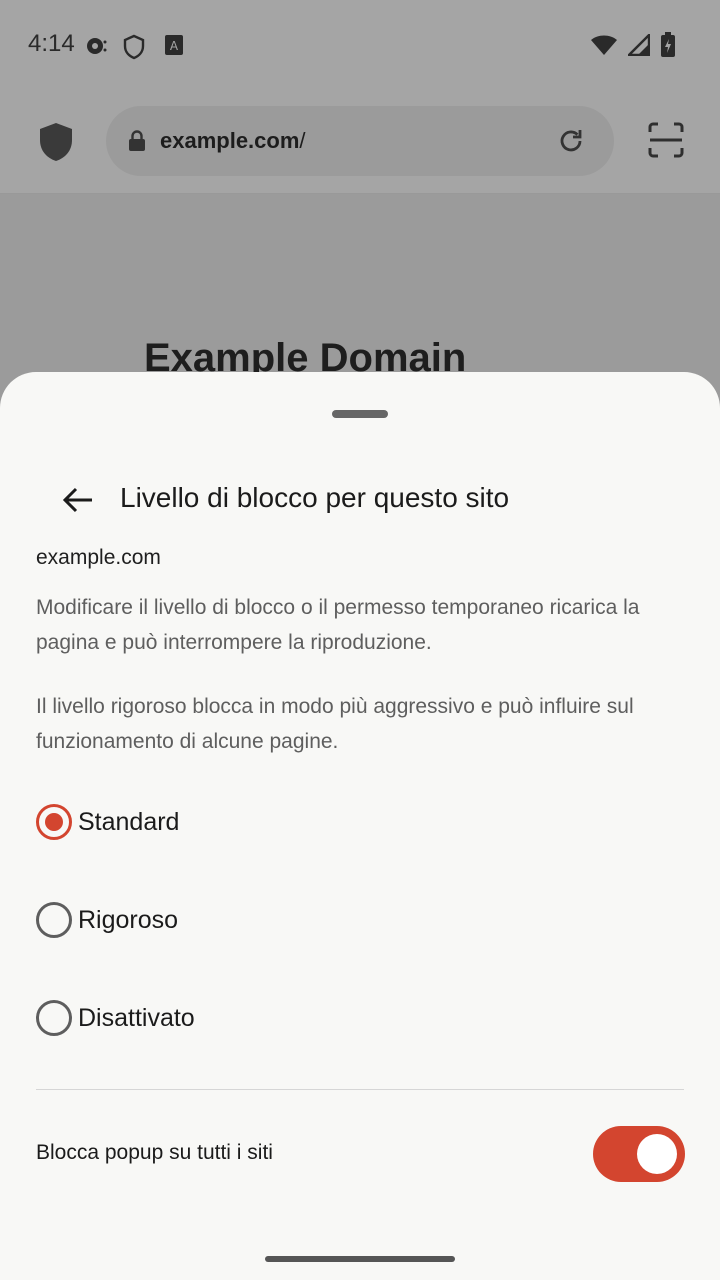 This screenshot has height=1280, width=720. I want to click on scan-qr-icon, so click(666, 142).